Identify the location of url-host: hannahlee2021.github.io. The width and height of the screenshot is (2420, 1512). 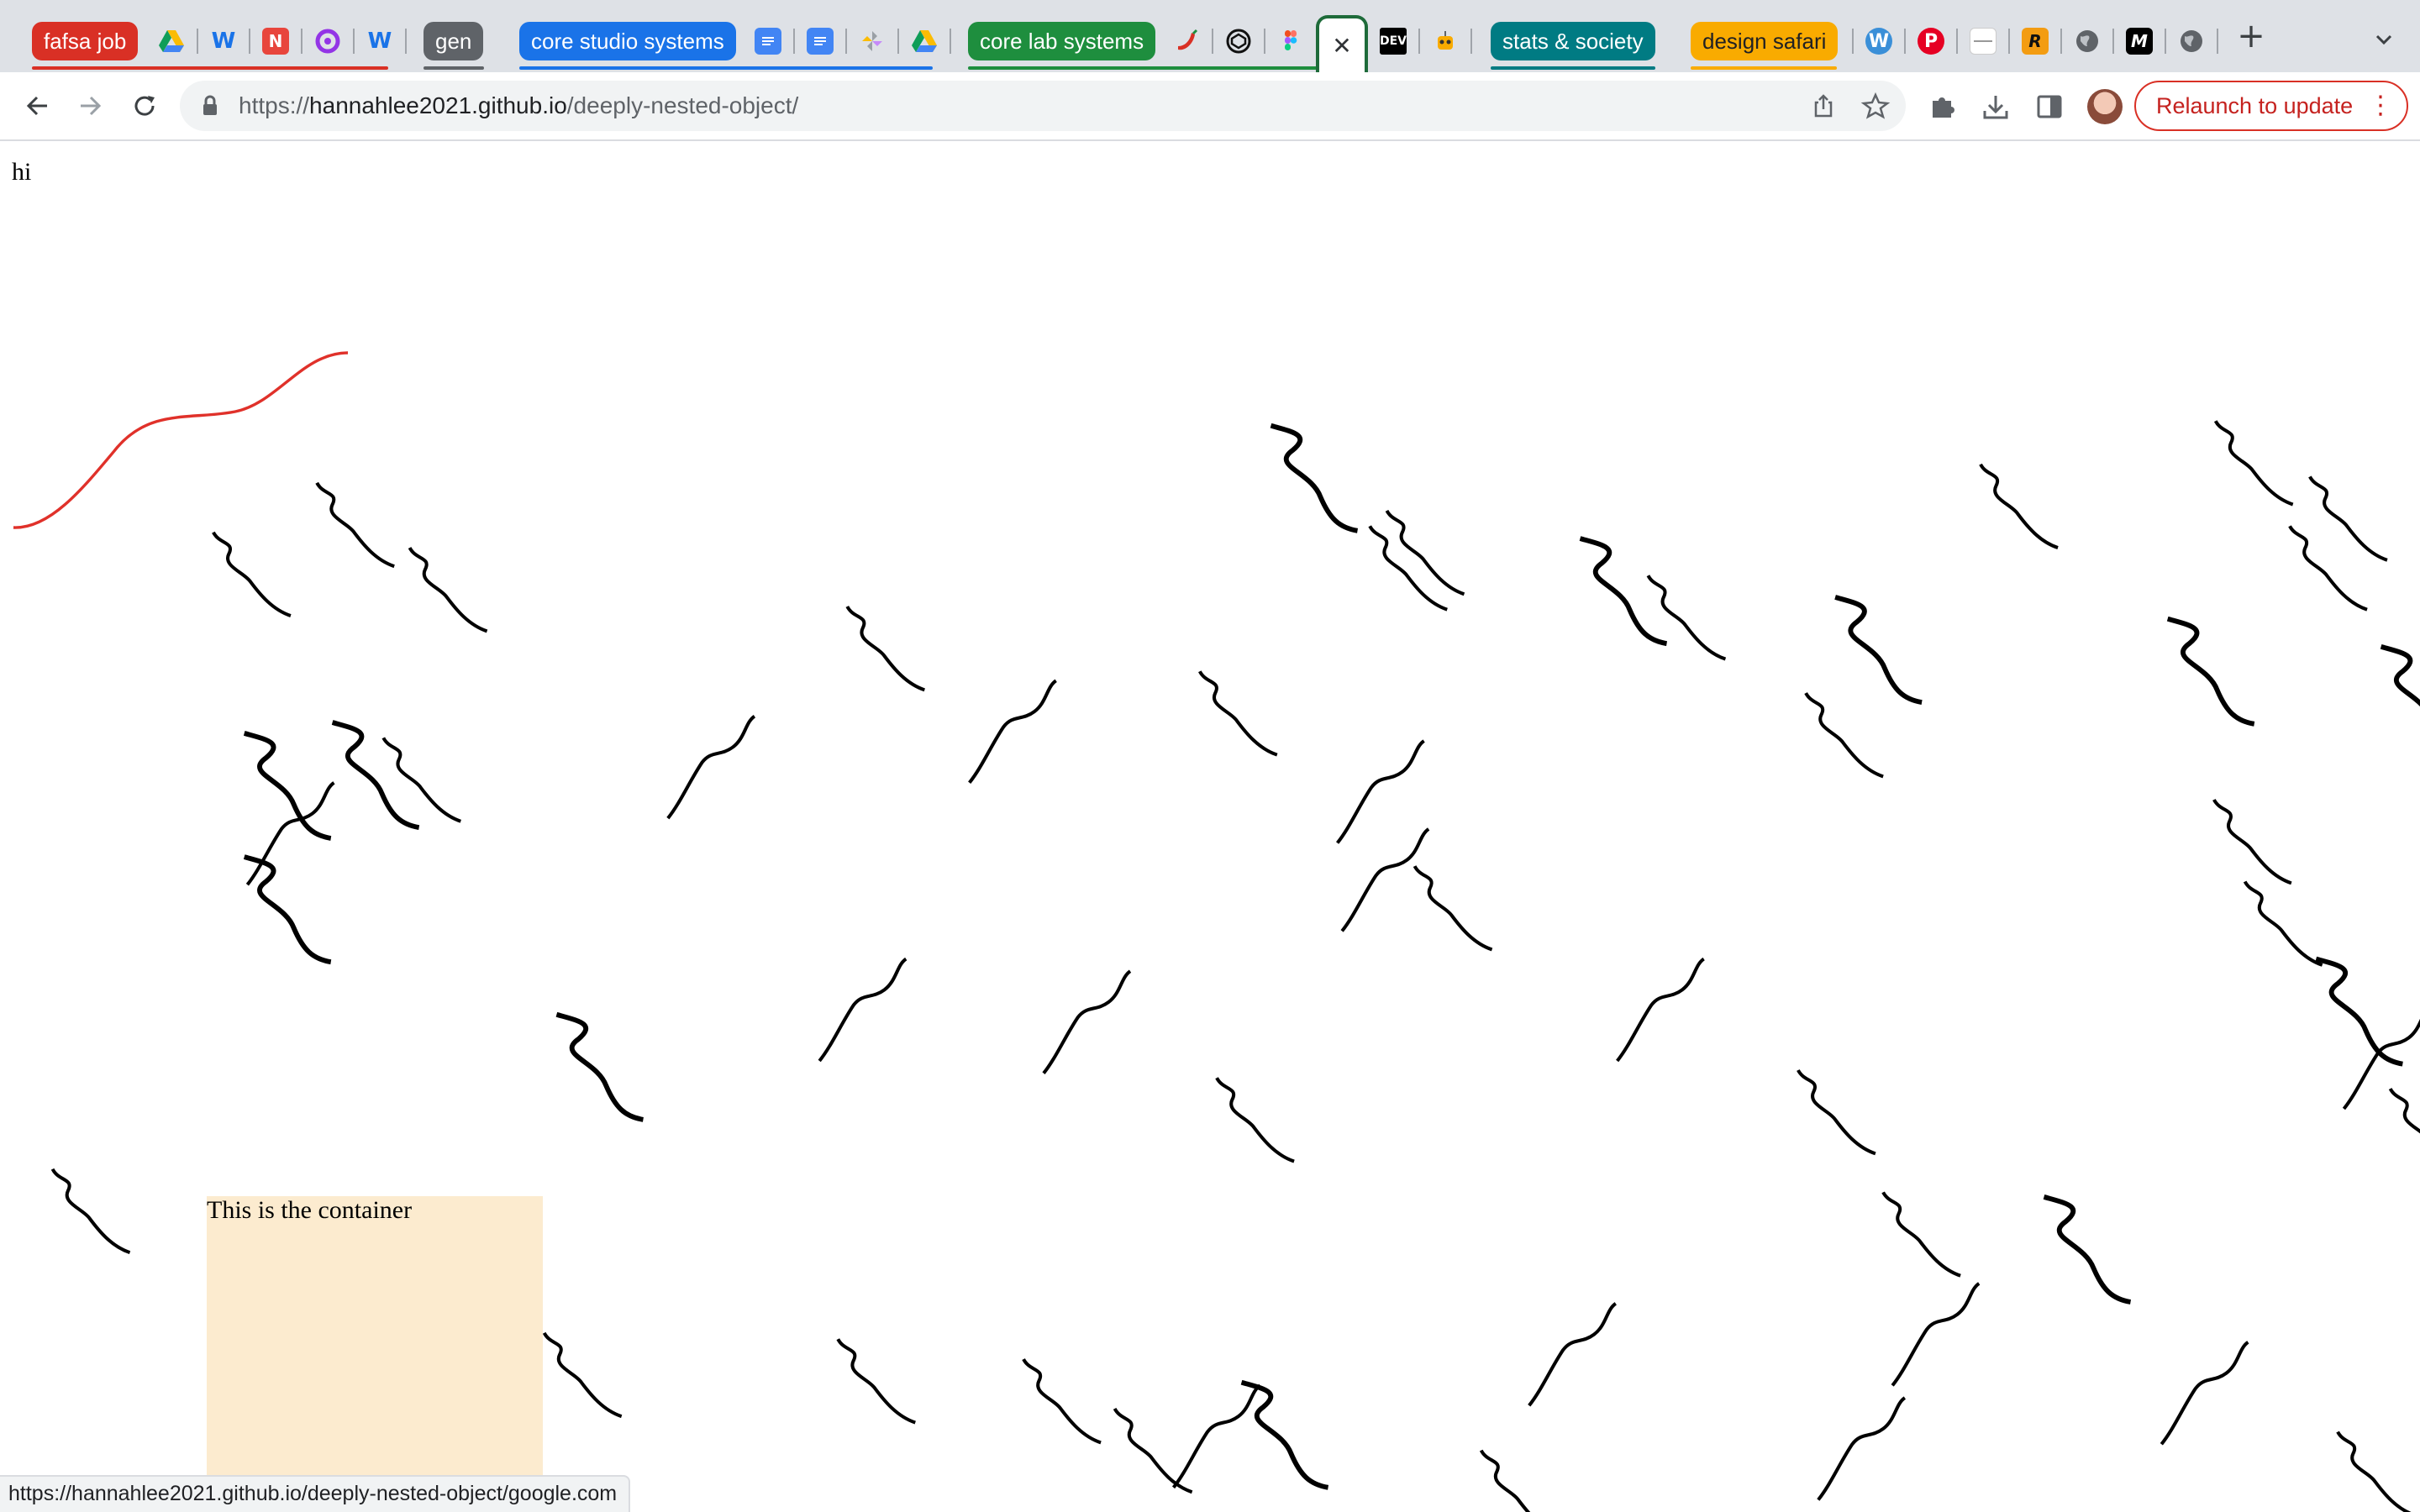
(438, 105).